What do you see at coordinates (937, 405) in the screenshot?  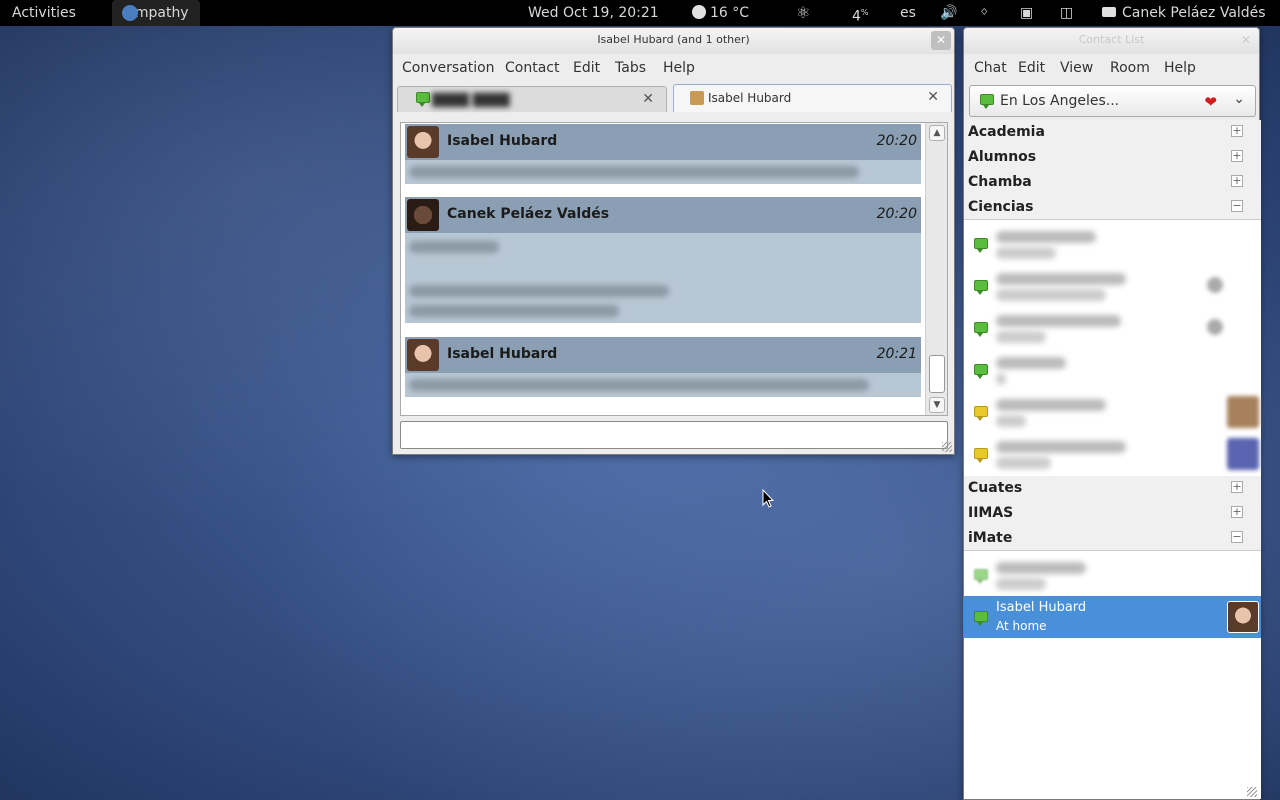 I see `chevron-down-icon: ▼` at bounding box center [937, 405].